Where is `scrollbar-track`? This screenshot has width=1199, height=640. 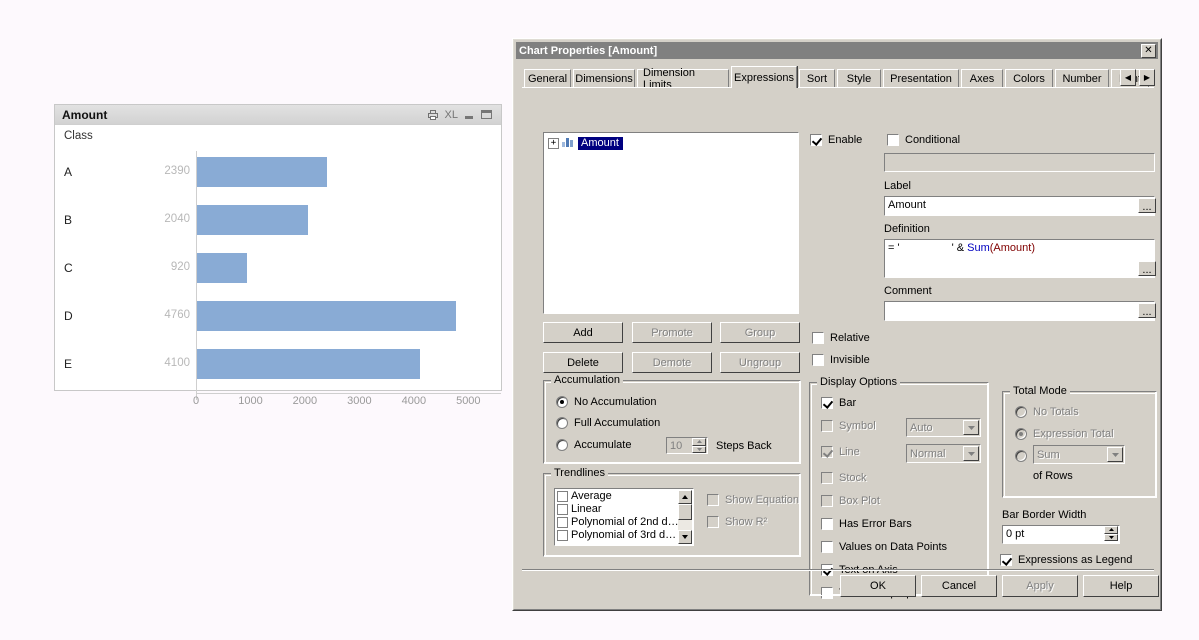
scrollbar-track is located at coordinates (685, 525).